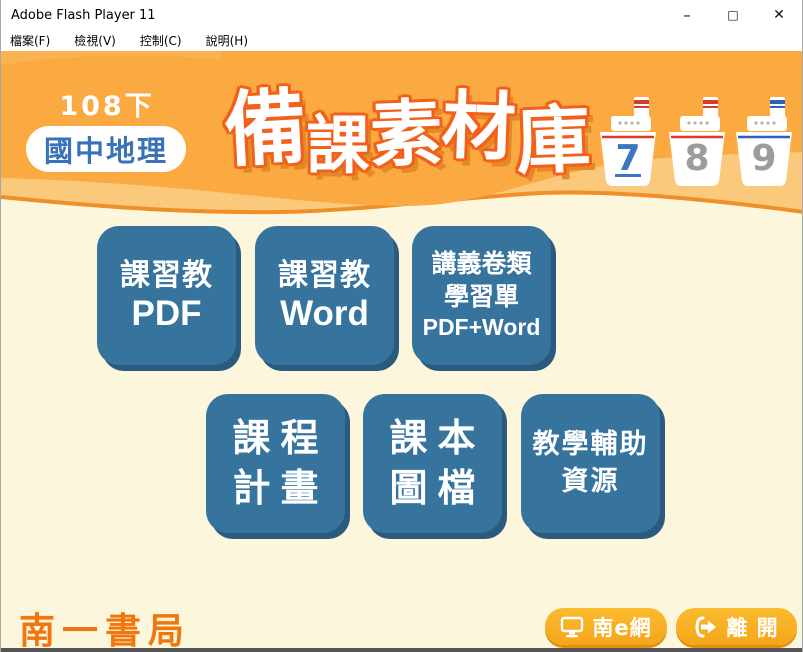  I want to click on menu-control: 控制(C), so click(161, 40).